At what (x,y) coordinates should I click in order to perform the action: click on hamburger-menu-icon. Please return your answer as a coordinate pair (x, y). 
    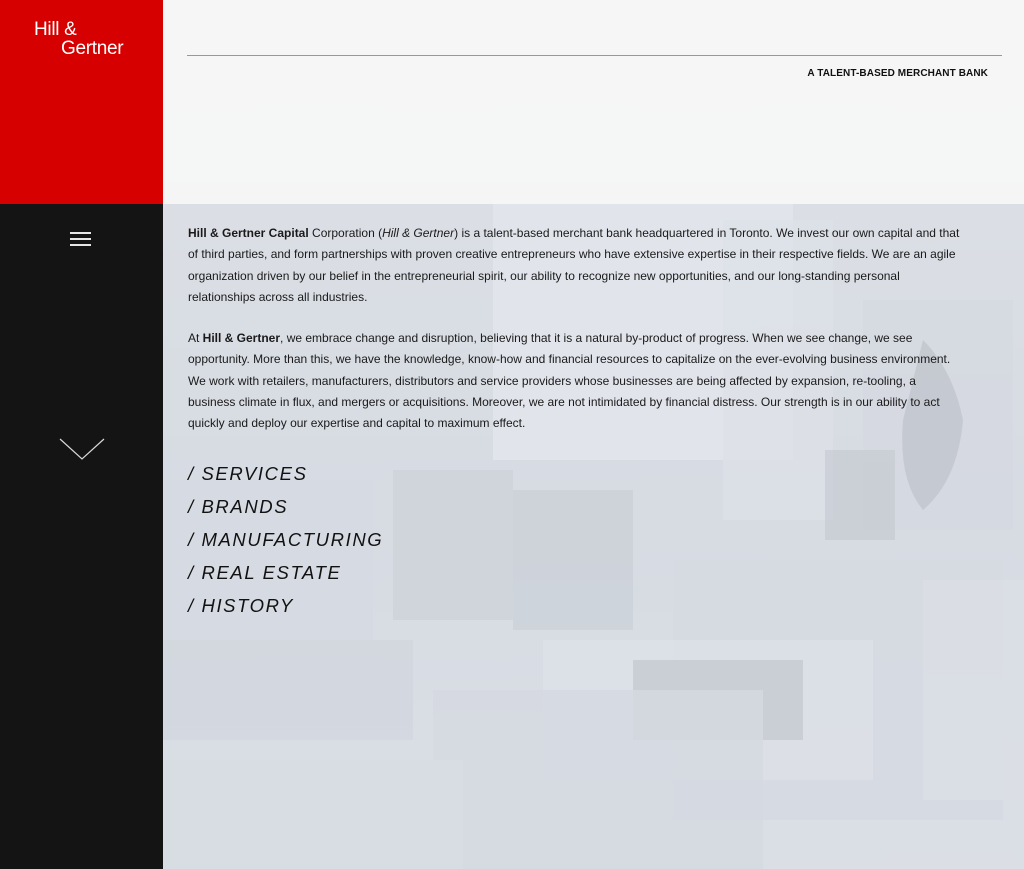
    Looking at the image, I should click on (81, 239).